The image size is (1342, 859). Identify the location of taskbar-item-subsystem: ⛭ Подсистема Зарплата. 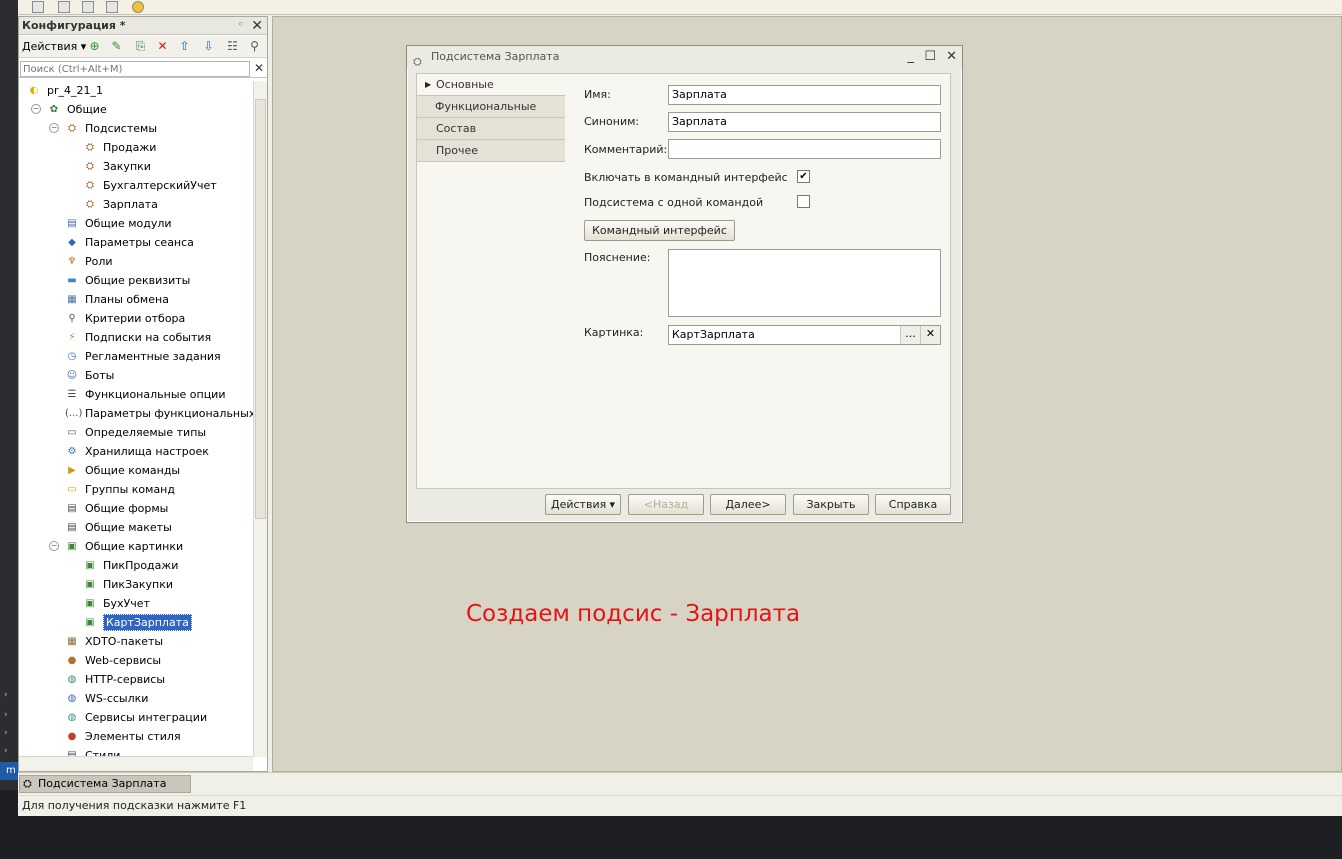
(105, 784).